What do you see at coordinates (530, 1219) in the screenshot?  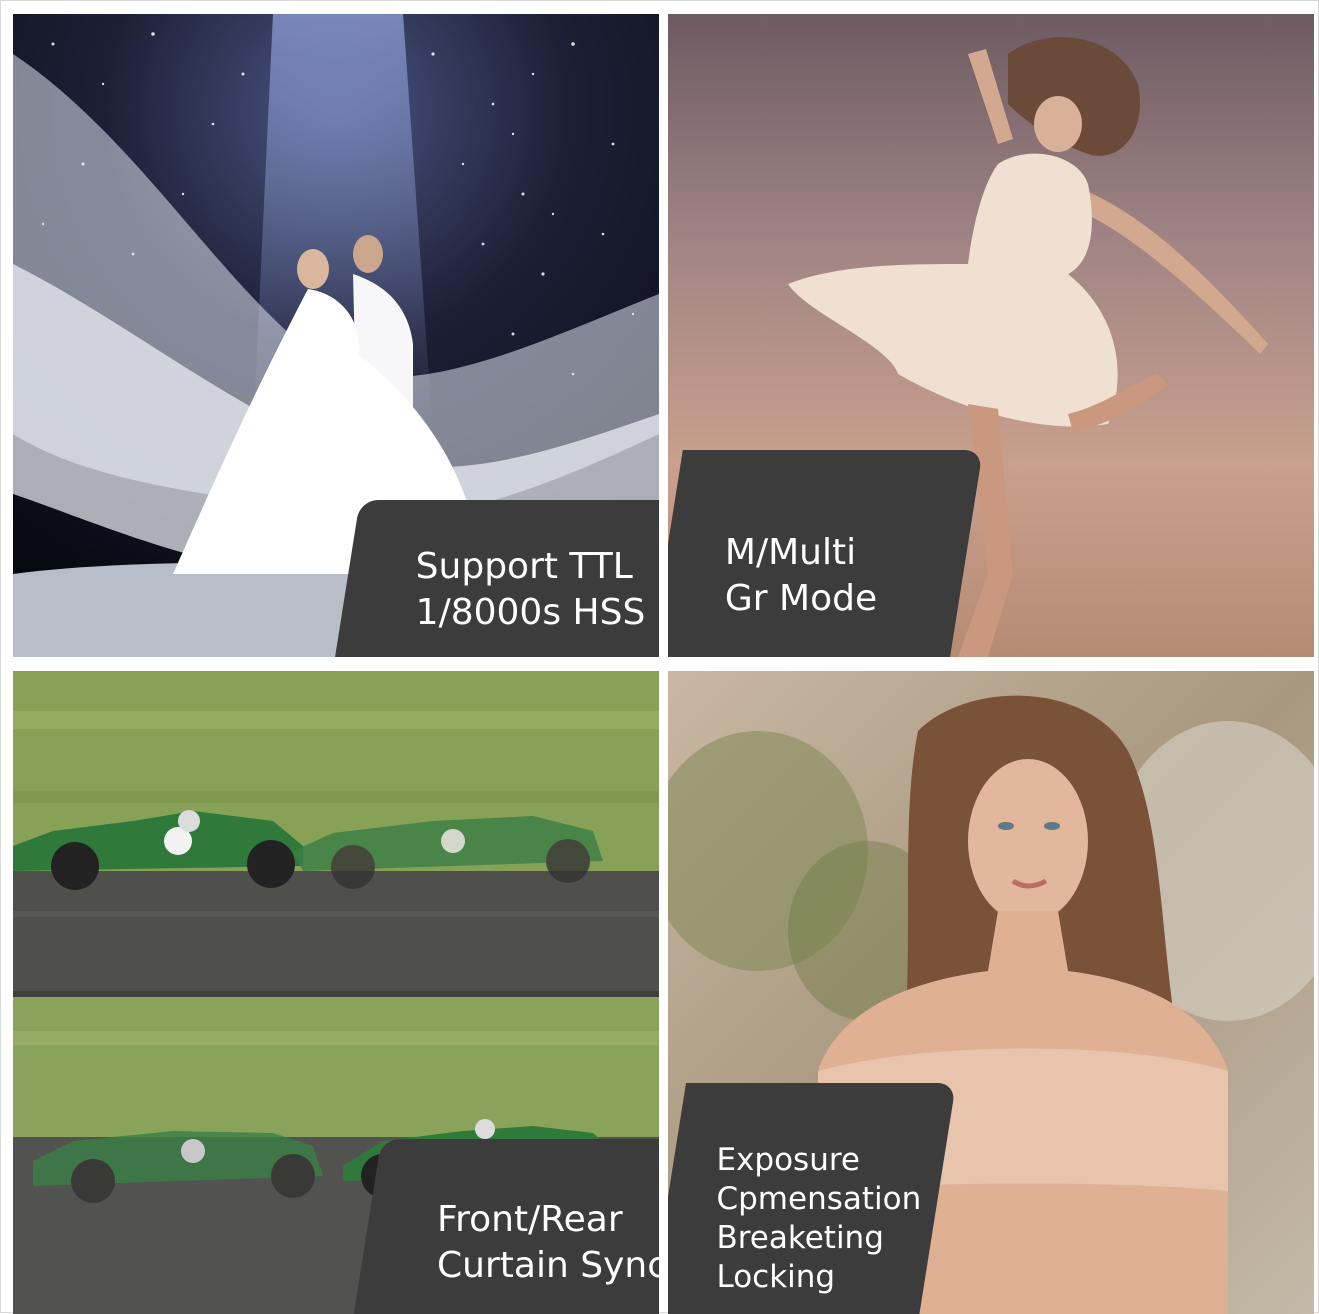 I see `caption-line: Front/Rear` at bounding box center [530, 1219].